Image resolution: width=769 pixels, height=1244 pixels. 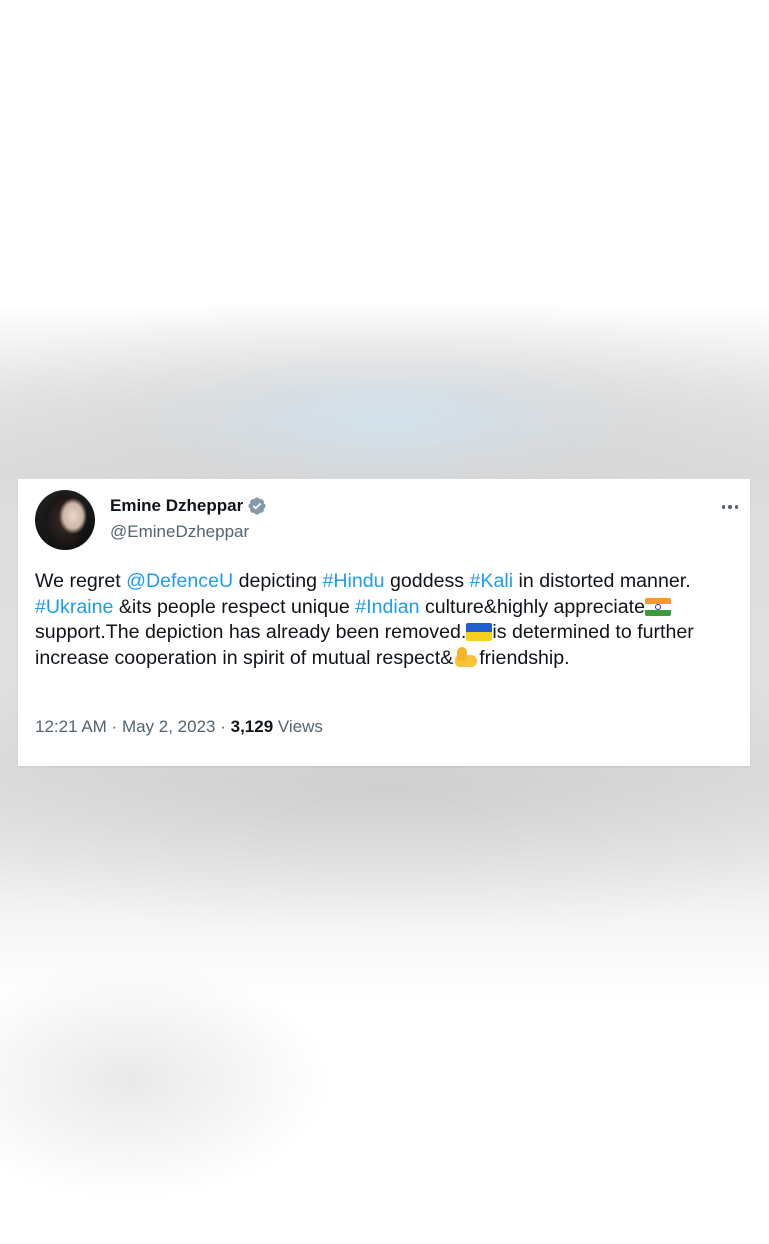 I want to click on hashtag-link: #Indian, so click(x=387, y=607).